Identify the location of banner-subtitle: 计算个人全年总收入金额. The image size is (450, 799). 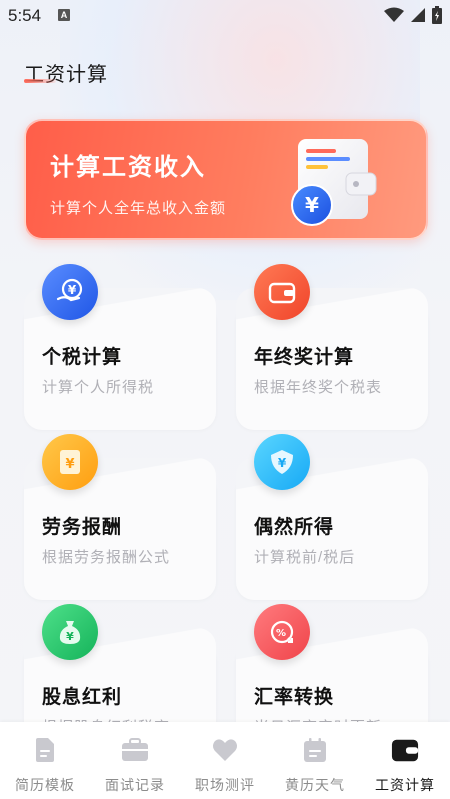
(138, 208).